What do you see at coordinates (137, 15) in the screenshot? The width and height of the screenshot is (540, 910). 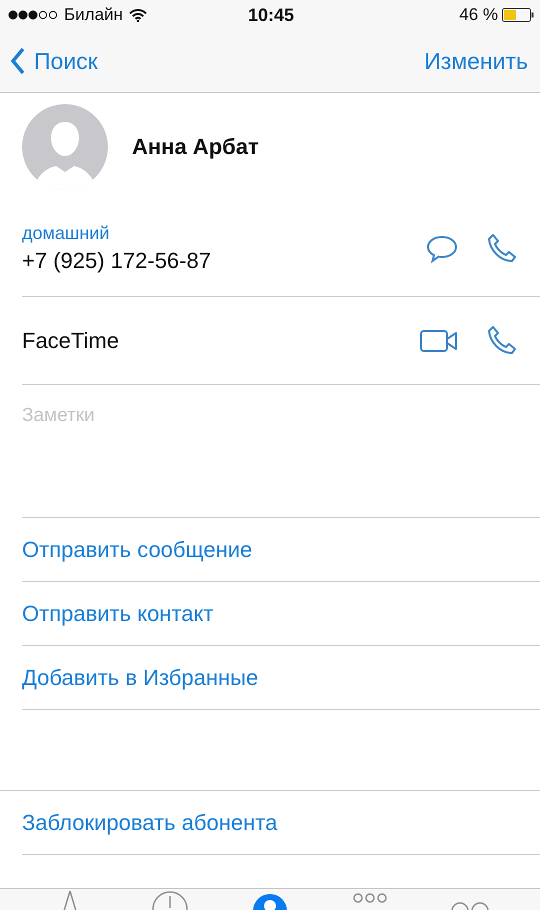 I see `wifi-icon` at bounding box center [137, 15].